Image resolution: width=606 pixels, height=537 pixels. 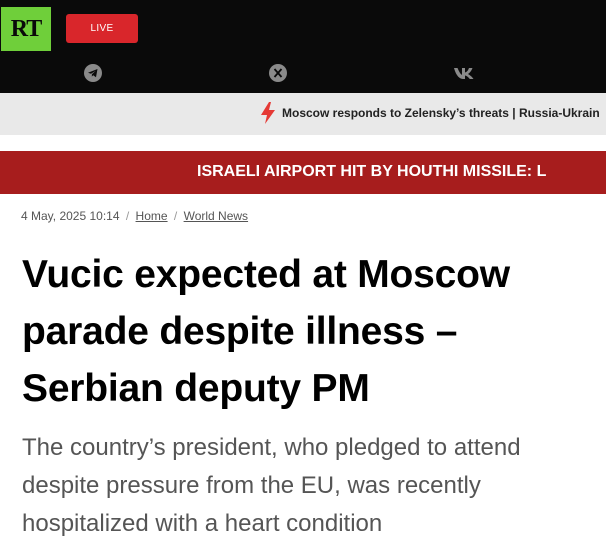 I want to click on breadcrumb-world-news-link: World News, so click(x=216, y=216).